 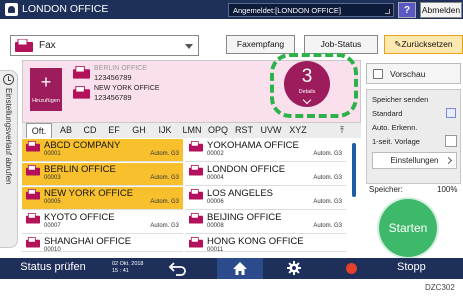 I want to click on setting-store-send: Speicher senden, so click(x=400, y=99).